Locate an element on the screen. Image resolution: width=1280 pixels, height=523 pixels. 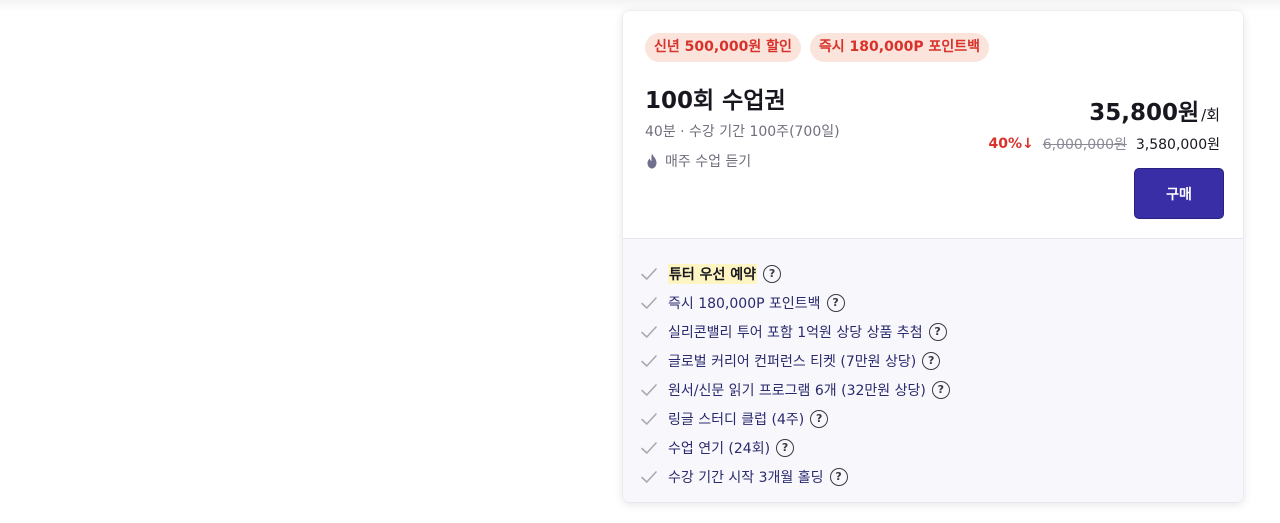
benefit-item: 실리콘밸리 투어 포함 1억원 상당 상품 추첨 ? is located at coordinates (795, 331).